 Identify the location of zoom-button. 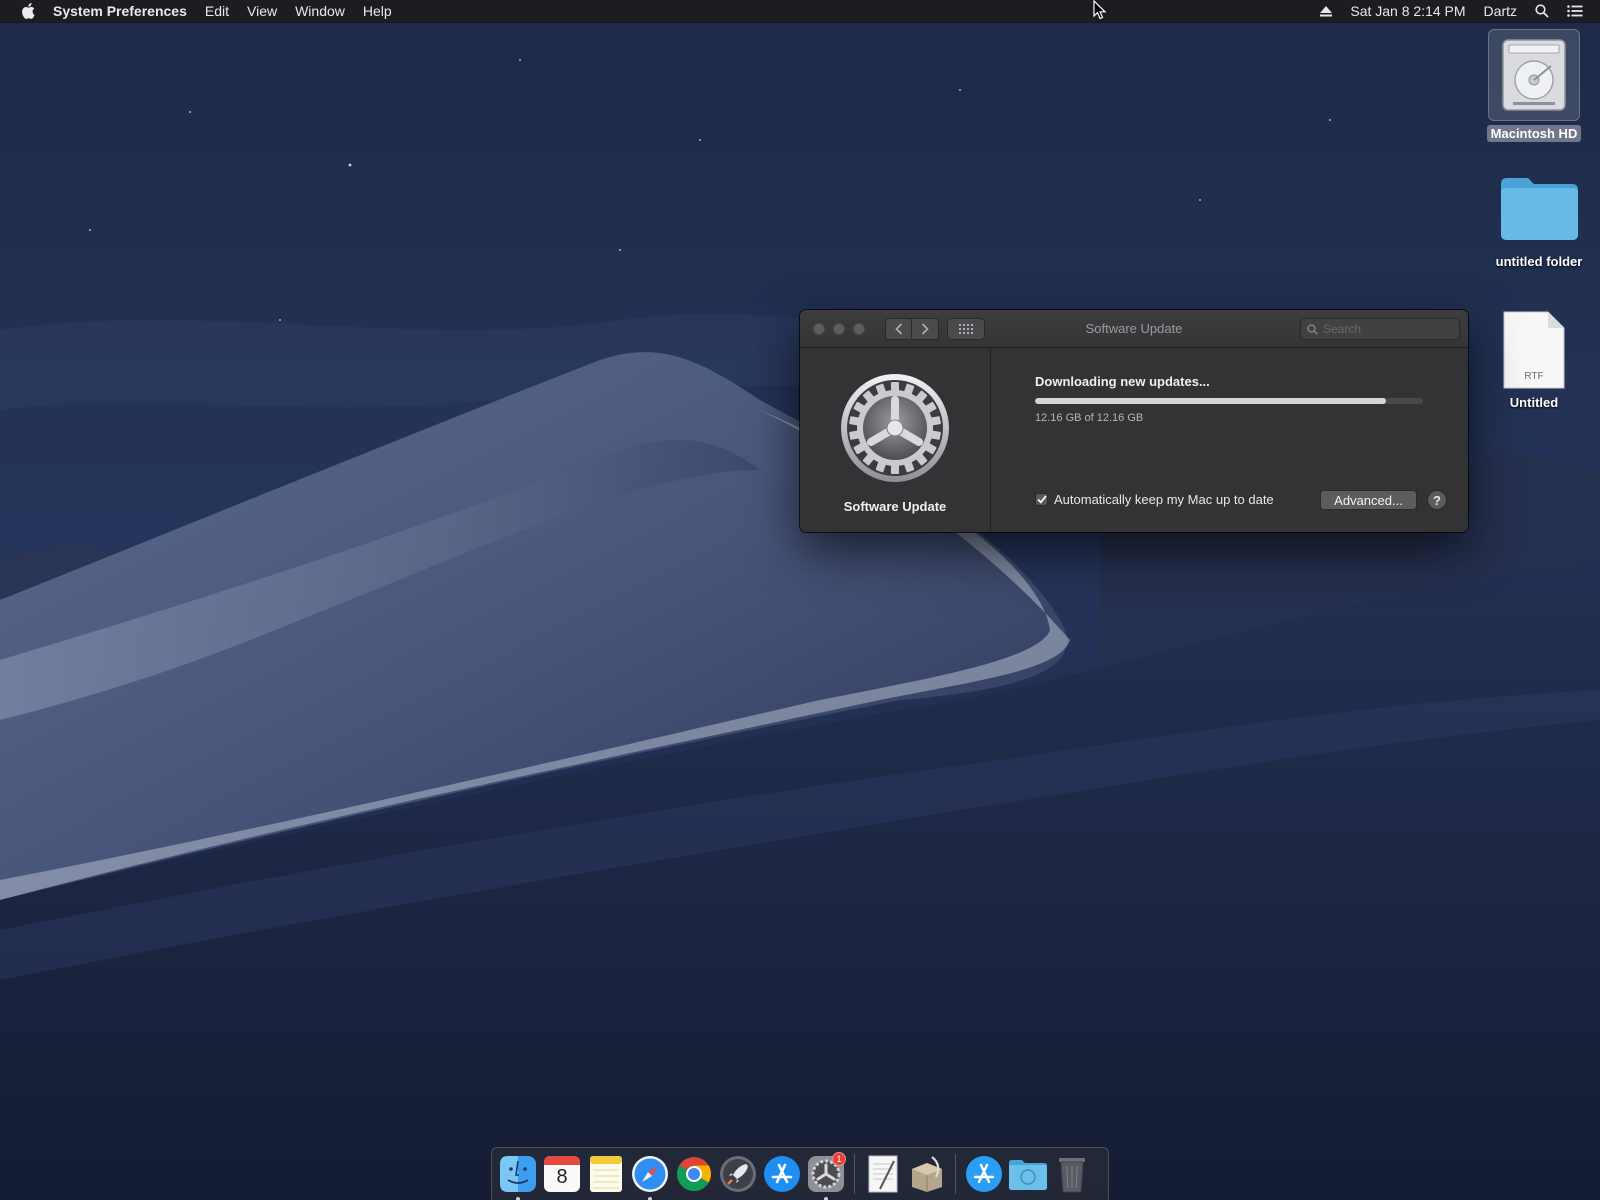
(859, 328).